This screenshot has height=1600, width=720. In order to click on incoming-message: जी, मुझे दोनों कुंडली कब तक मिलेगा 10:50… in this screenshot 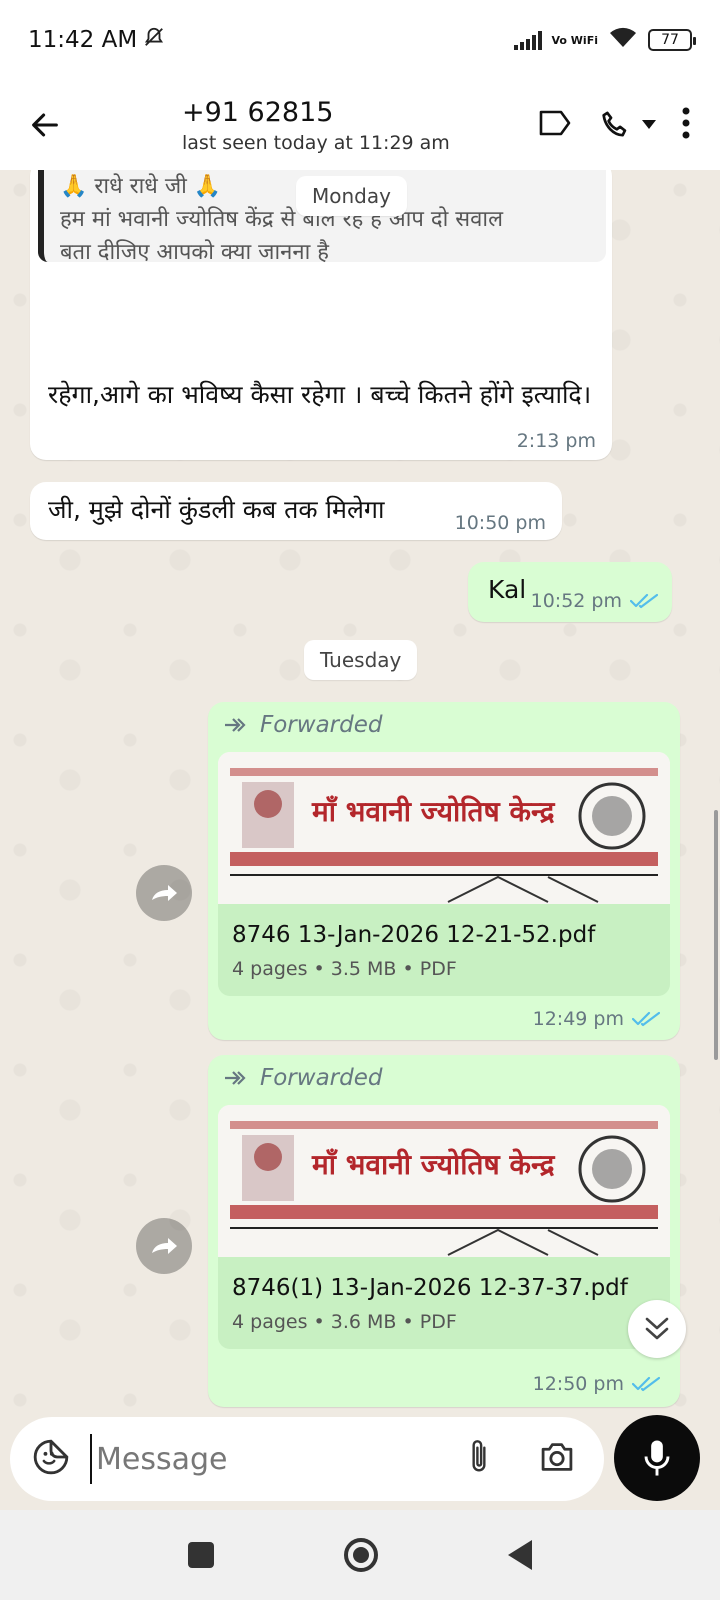, I will do `click(296, 511)`.